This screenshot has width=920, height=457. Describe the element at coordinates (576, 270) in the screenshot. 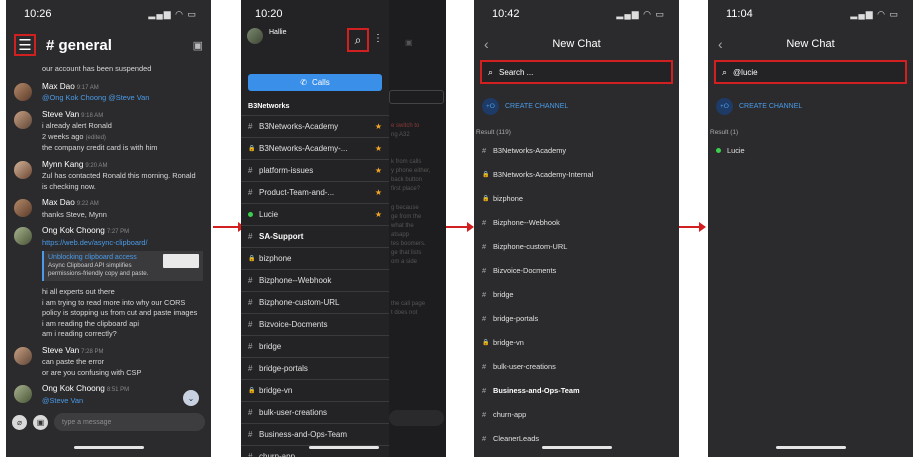

I see `result-item: # Bizvoice-Docments` at that location.